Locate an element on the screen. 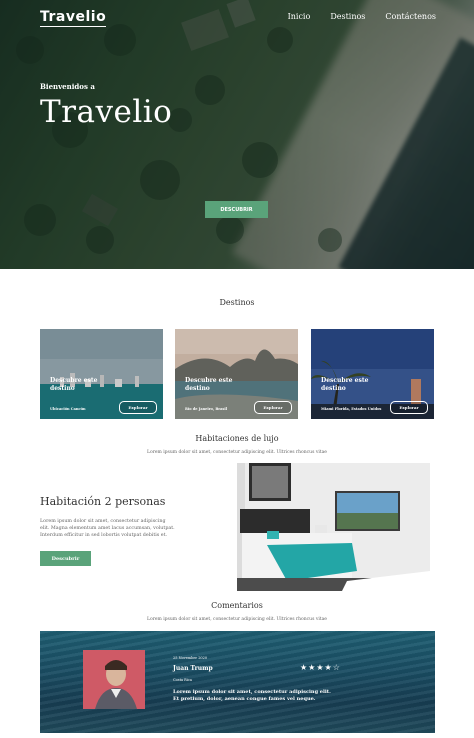 Image resolution: width=474 pixels, height=738 pixels. room-photo is located at coordinates (333, 527).